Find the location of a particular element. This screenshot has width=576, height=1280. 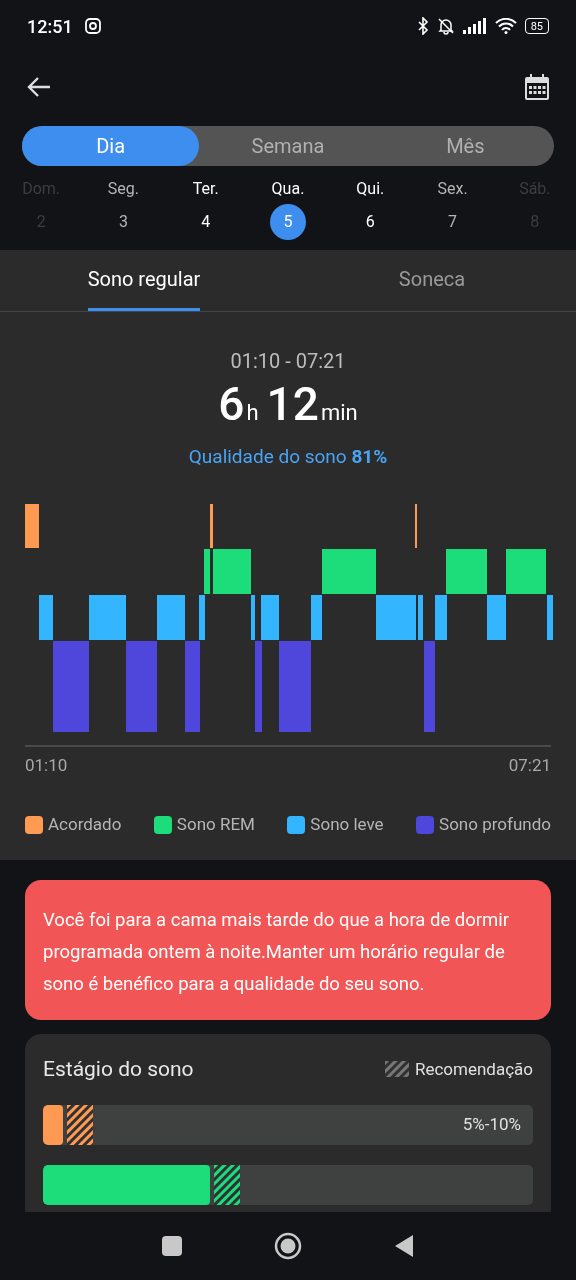

recent-apps-button is located at coordinates (172, 1246).